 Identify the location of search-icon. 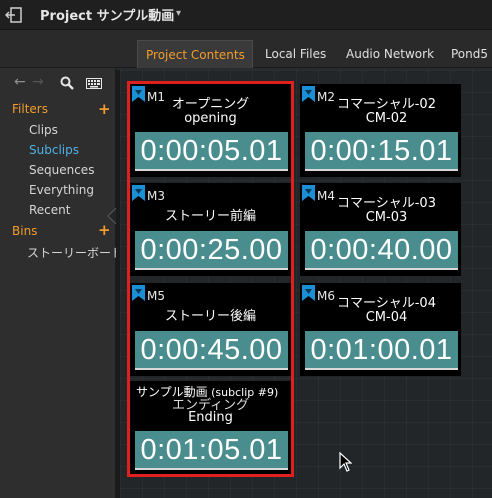
(67, 83).